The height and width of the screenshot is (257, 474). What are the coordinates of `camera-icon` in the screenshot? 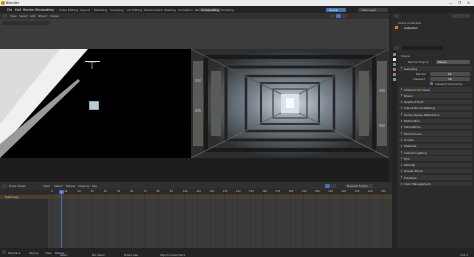 It's located at (92, 65).